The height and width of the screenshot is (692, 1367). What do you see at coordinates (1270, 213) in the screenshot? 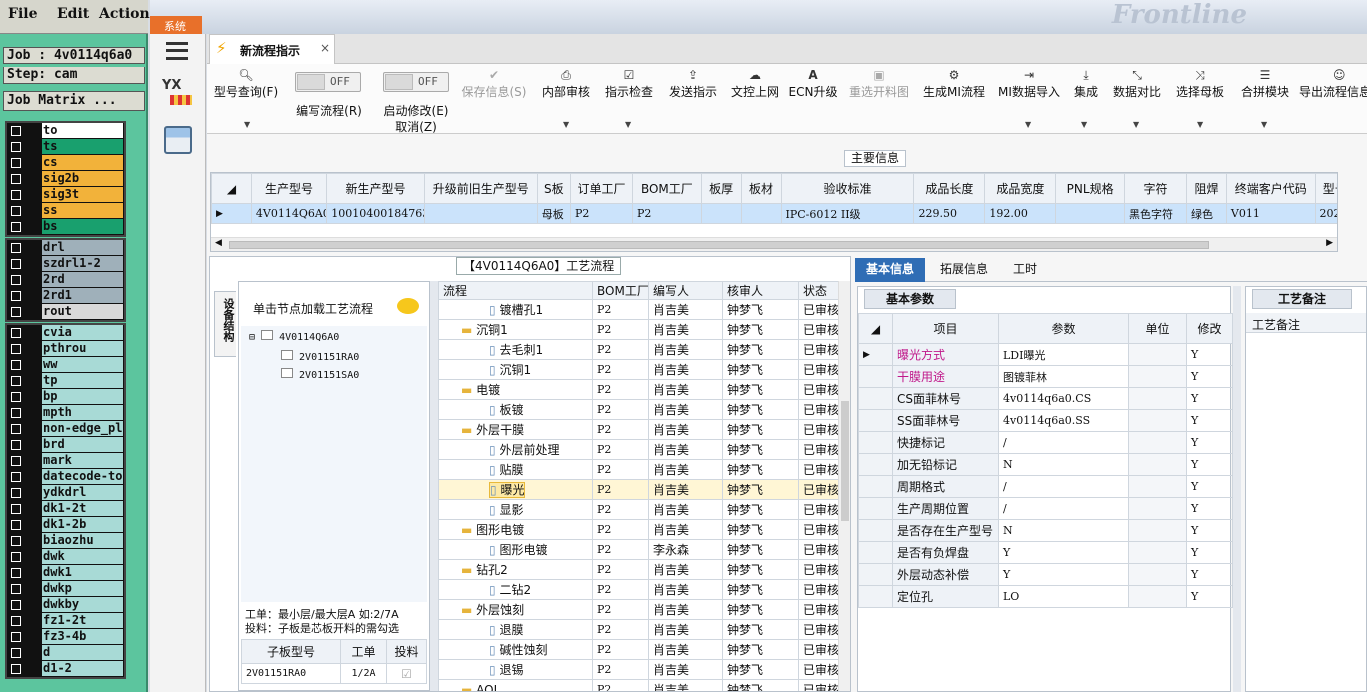
I see `main-cell: V011` at bounding box center [1270, 213].